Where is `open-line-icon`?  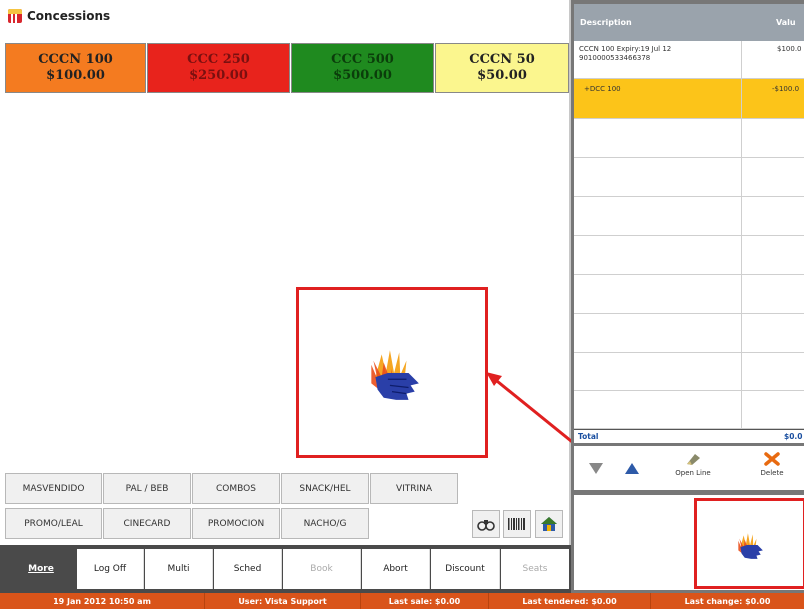 open-line-icon is located at coordinates (693, 459).